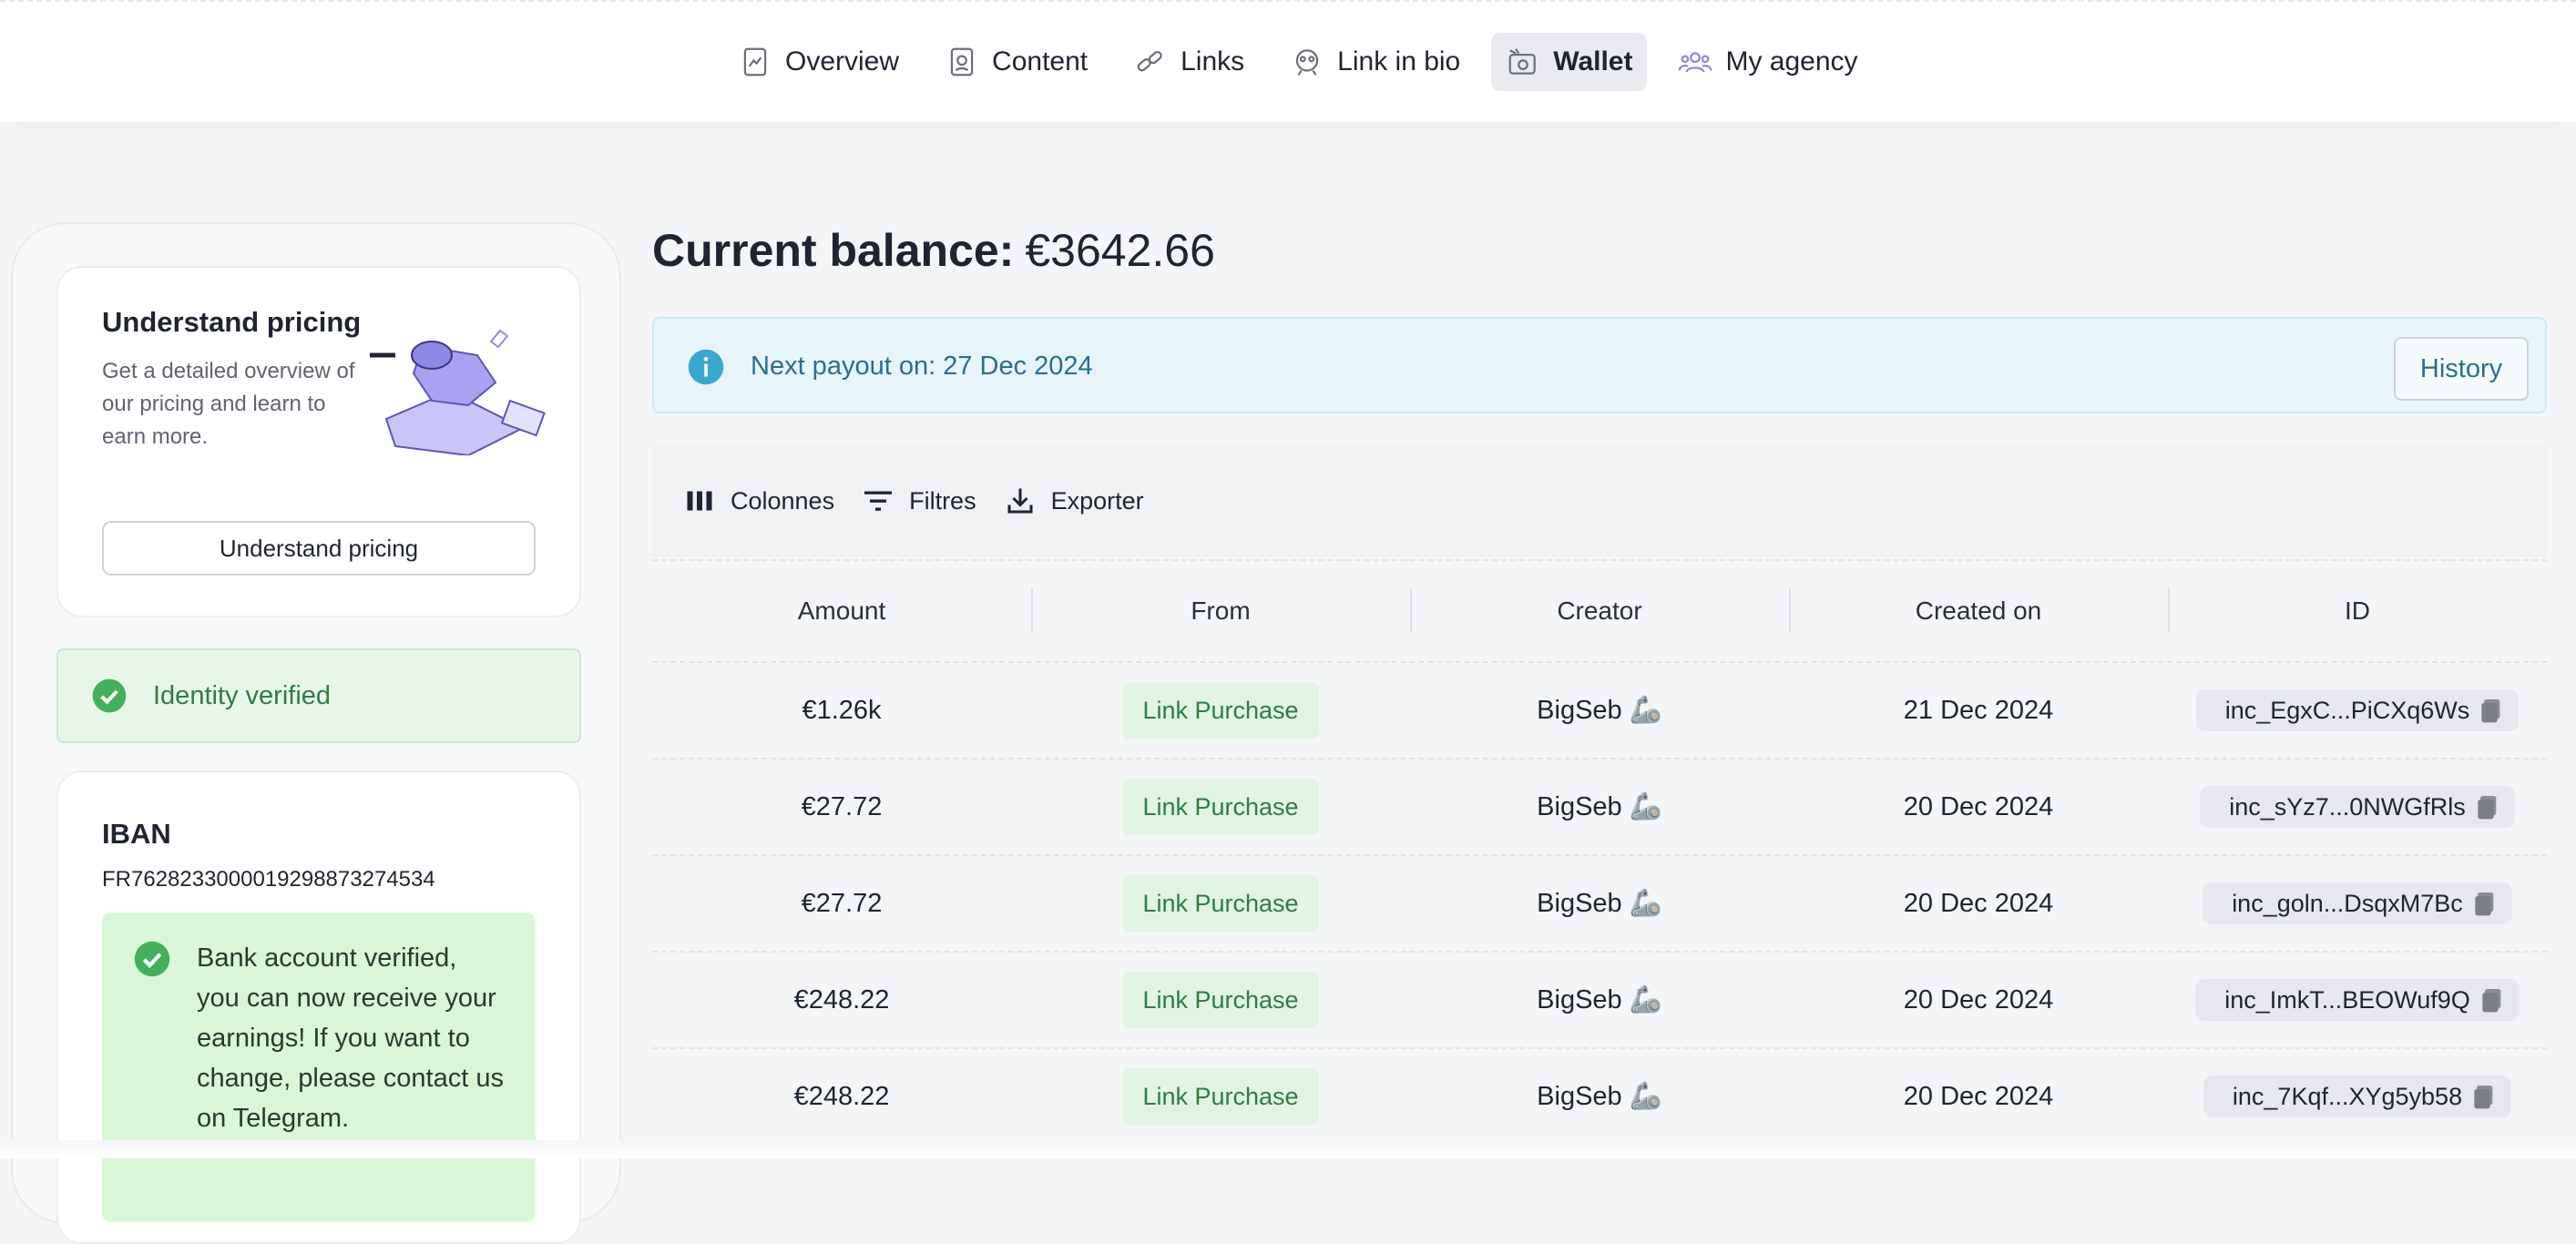  What do you see at coordinates (2347, 999) in the screenshot?
I see `id-text: inc_ImkT...BEOWuf9Q` at bounding box center [2347, 999].